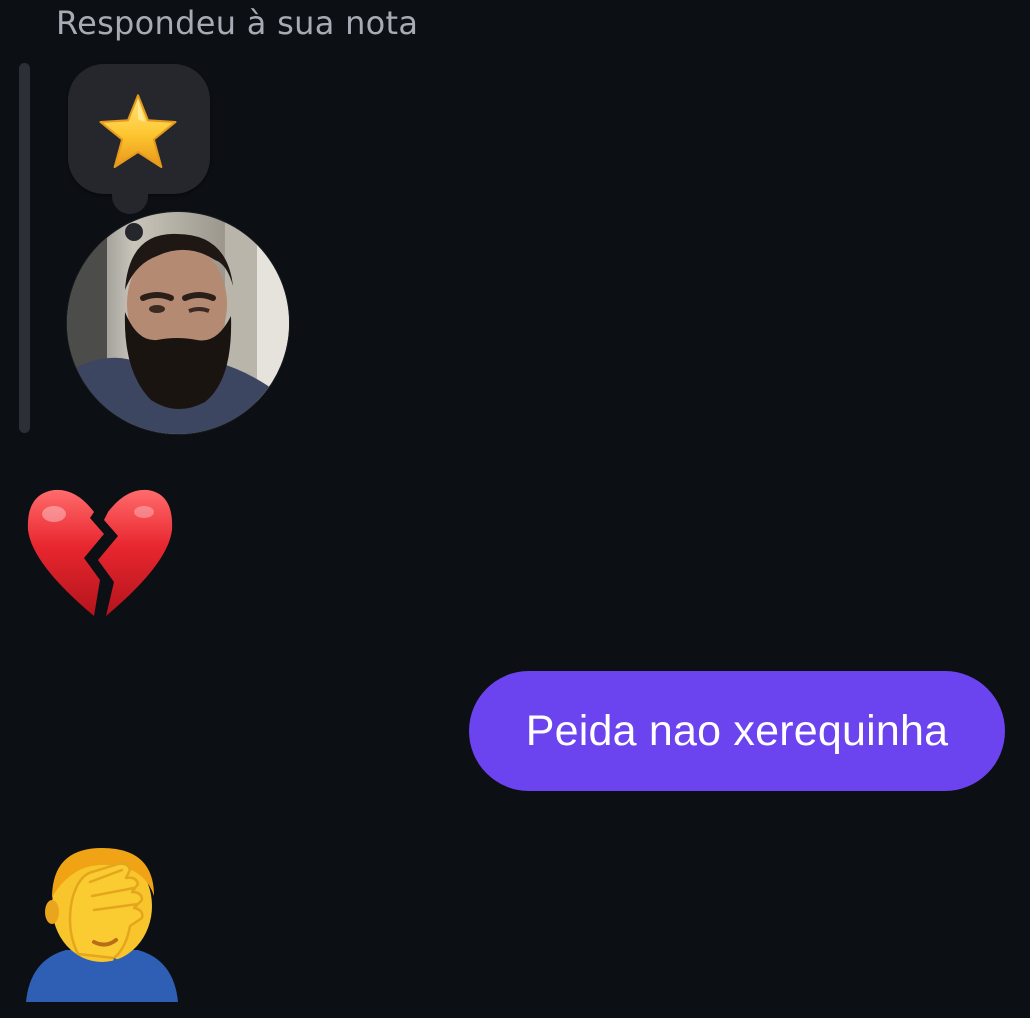  What do you see at coordinates (237, 23) in the screenshot?
I see `reply-header: Respondeu à sua nota` at bounding box center [237, 23].